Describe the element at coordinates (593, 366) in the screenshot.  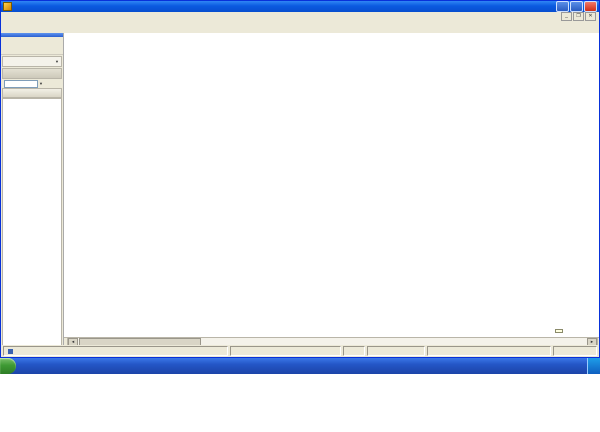
I see `system-tray` at that location.